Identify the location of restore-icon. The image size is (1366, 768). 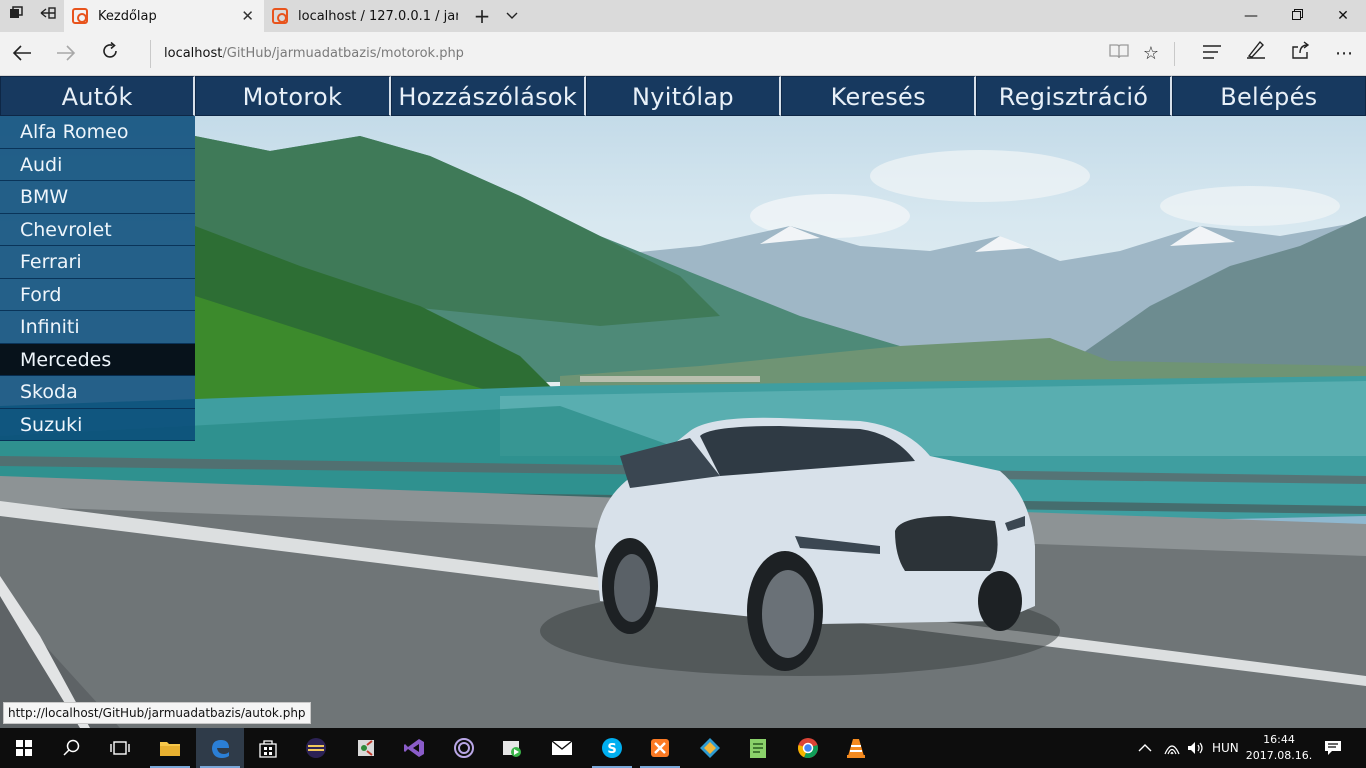
(1297, 16).